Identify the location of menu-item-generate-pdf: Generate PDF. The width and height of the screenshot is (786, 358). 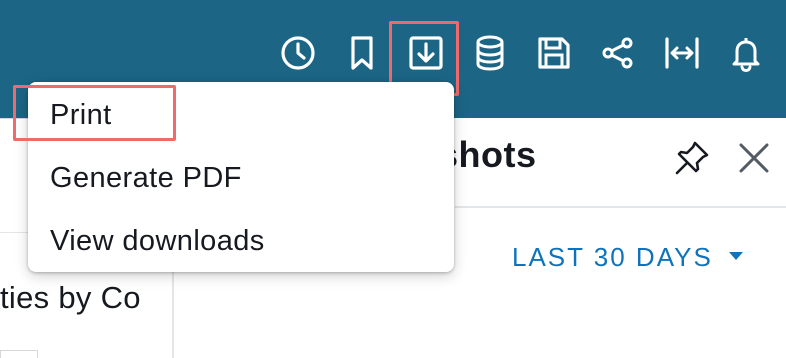
(241, 178).